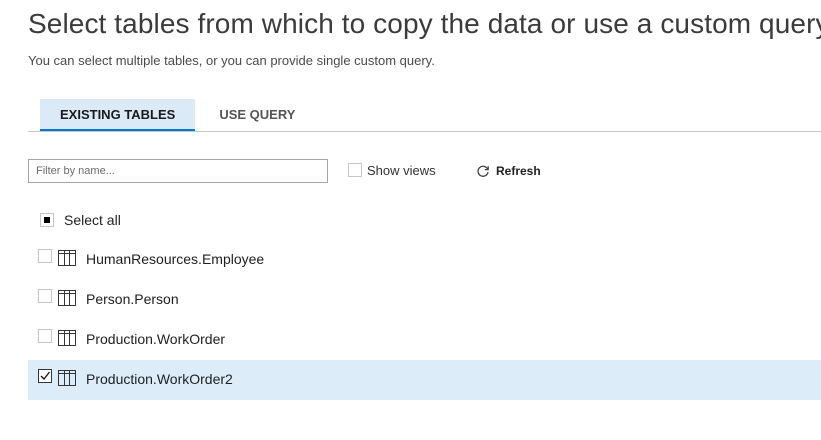 This screenshot has height=440, width=821. Describe the element at coordinates (424, 300) in the screenshot. I see `table-row: Person.Person` at that location.